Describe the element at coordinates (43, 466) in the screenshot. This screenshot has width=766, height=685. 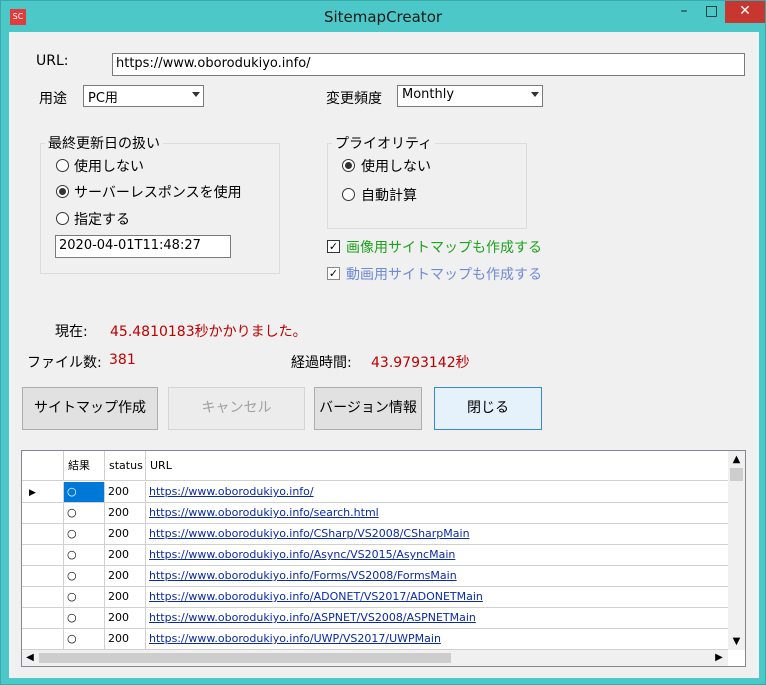
I see `row-header-corner` at that location.